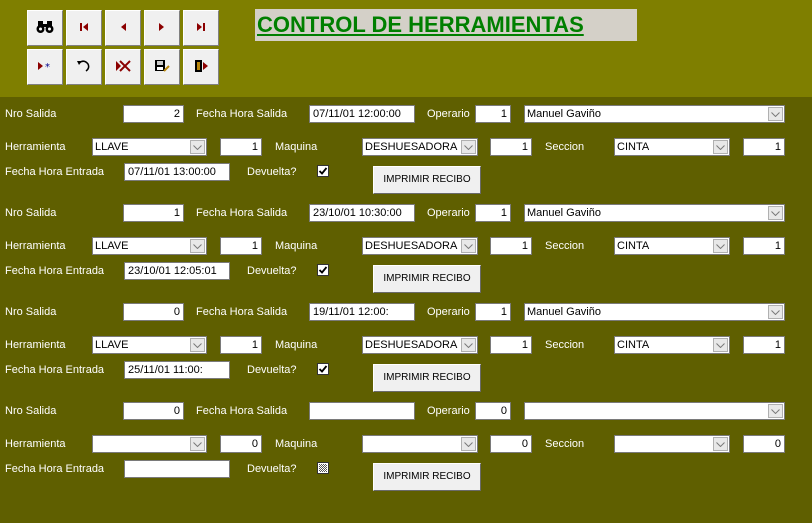 The width and height of the screenshot is (812, 523). I want to click on last-record-button, so click(201, 28).